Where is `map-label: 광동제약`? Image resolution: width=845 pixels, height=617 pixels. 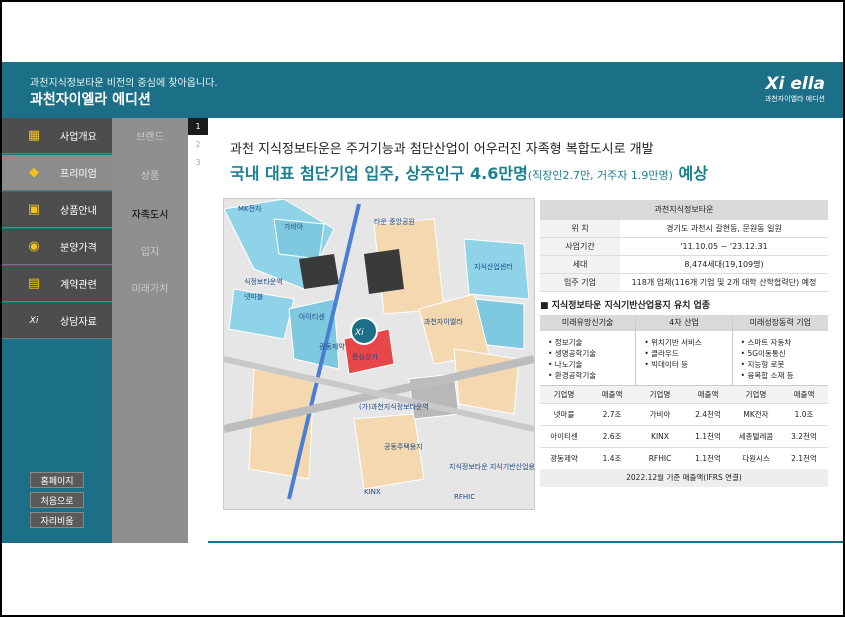 map-label: 광동제약 is located at coordinates (332, 346).